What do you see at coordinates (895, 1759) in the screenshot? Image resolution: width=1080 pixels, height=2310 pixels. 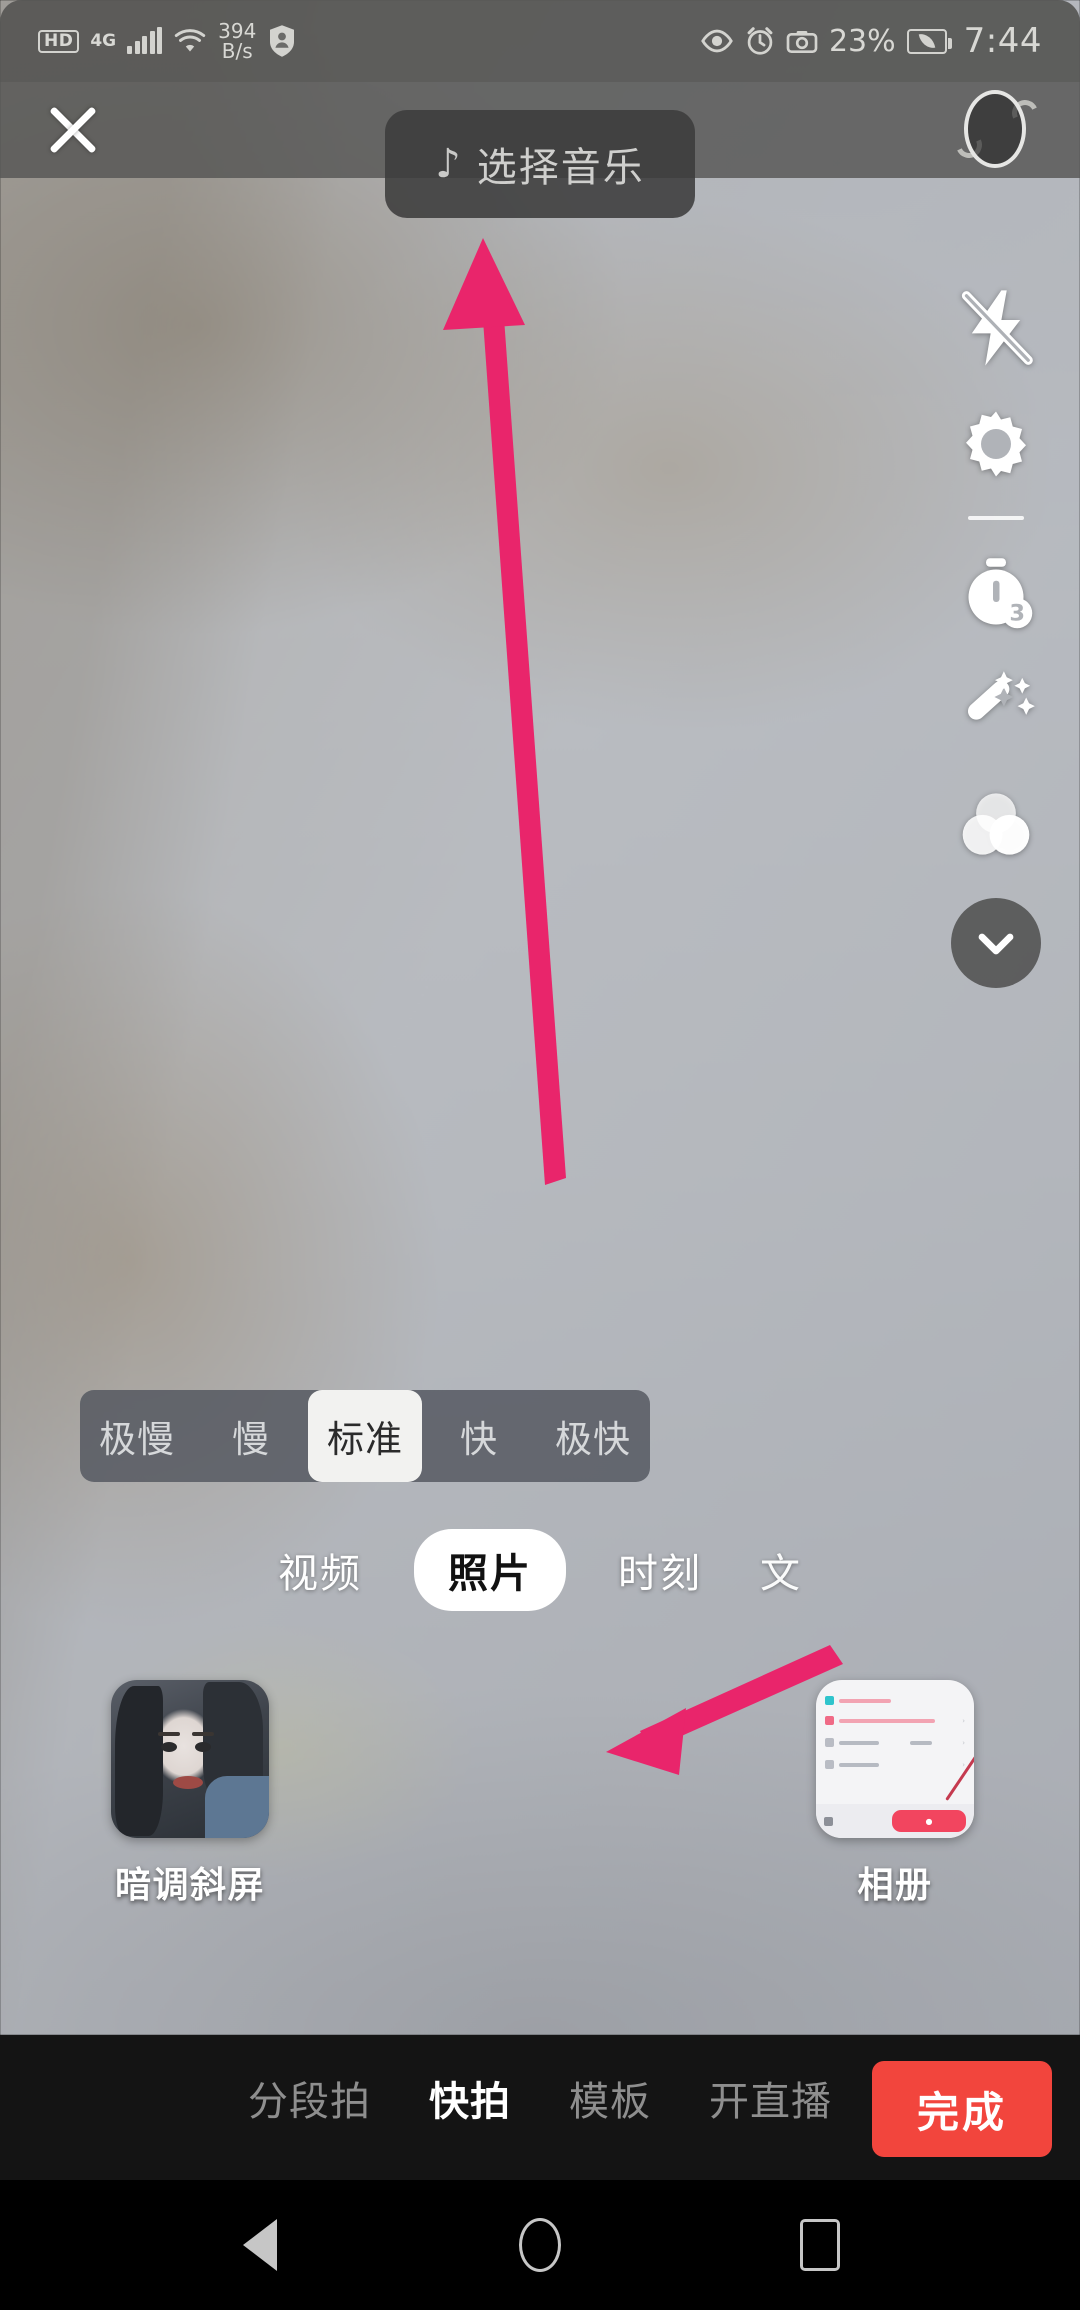 I see `gallery-thumbnail: › › › ●` at bounding box center [895, 1759].